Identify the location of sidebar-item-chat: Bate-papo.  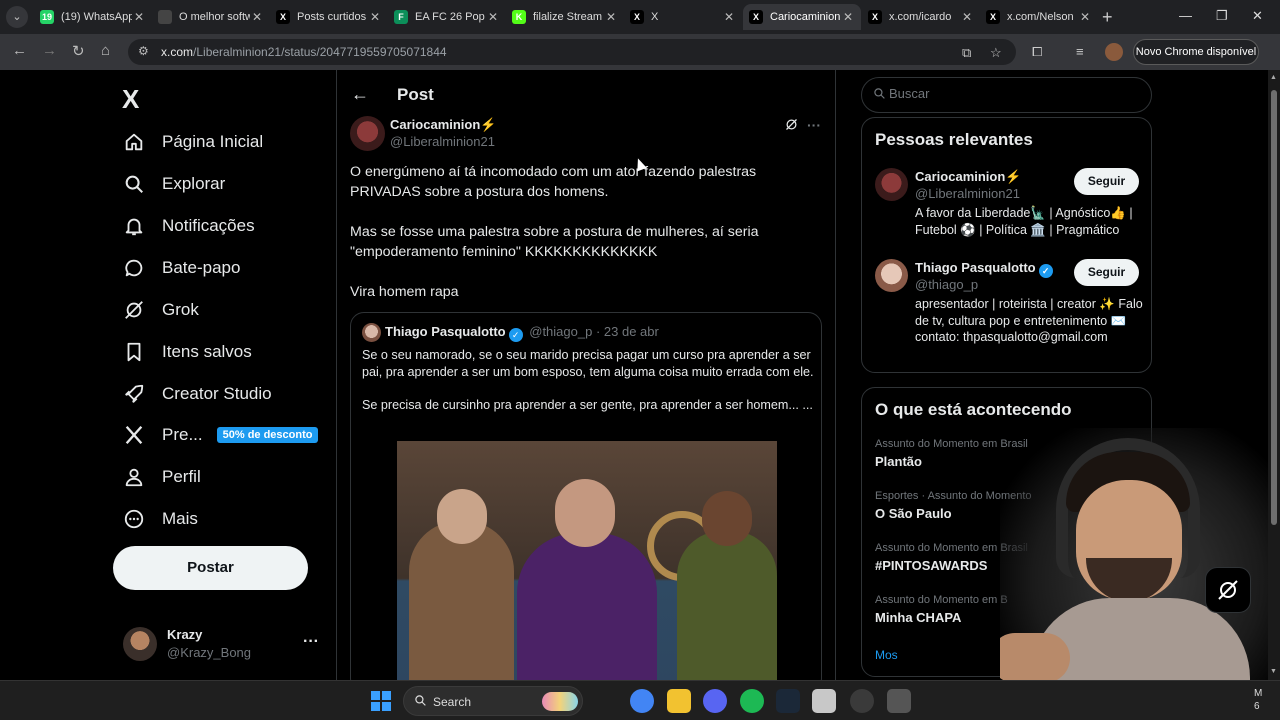
(181, 268).